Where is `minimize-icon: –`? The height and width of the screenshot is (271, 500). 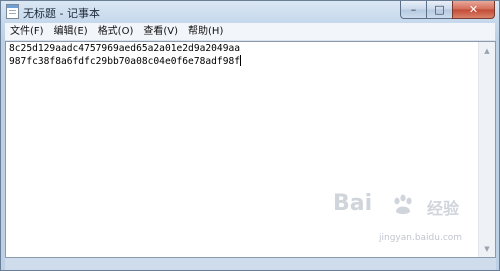 minimize-icon: – is located at coordinates (413, 9).